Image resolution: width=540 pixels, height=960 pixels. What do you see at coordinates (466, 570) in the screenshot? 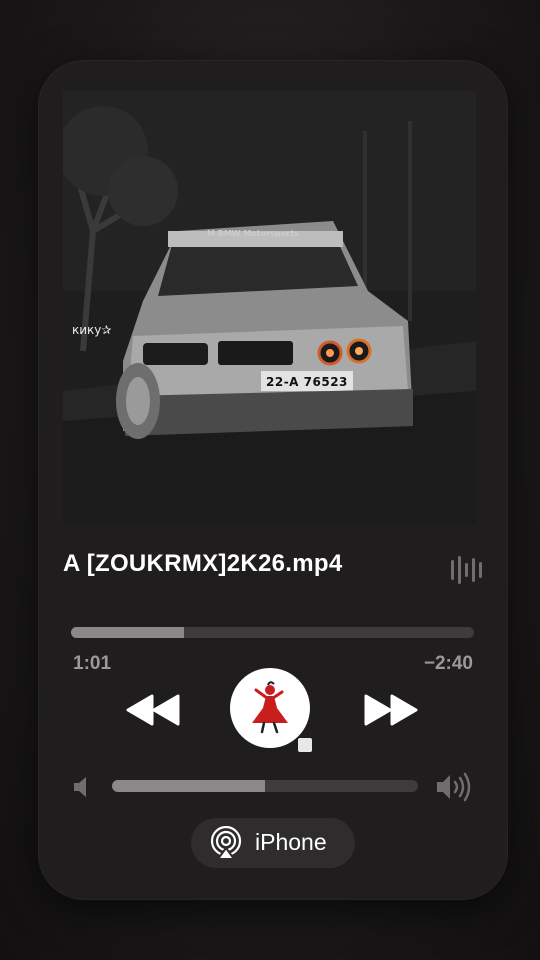
I see `waveform-icon` at bounding box center [466, 570].